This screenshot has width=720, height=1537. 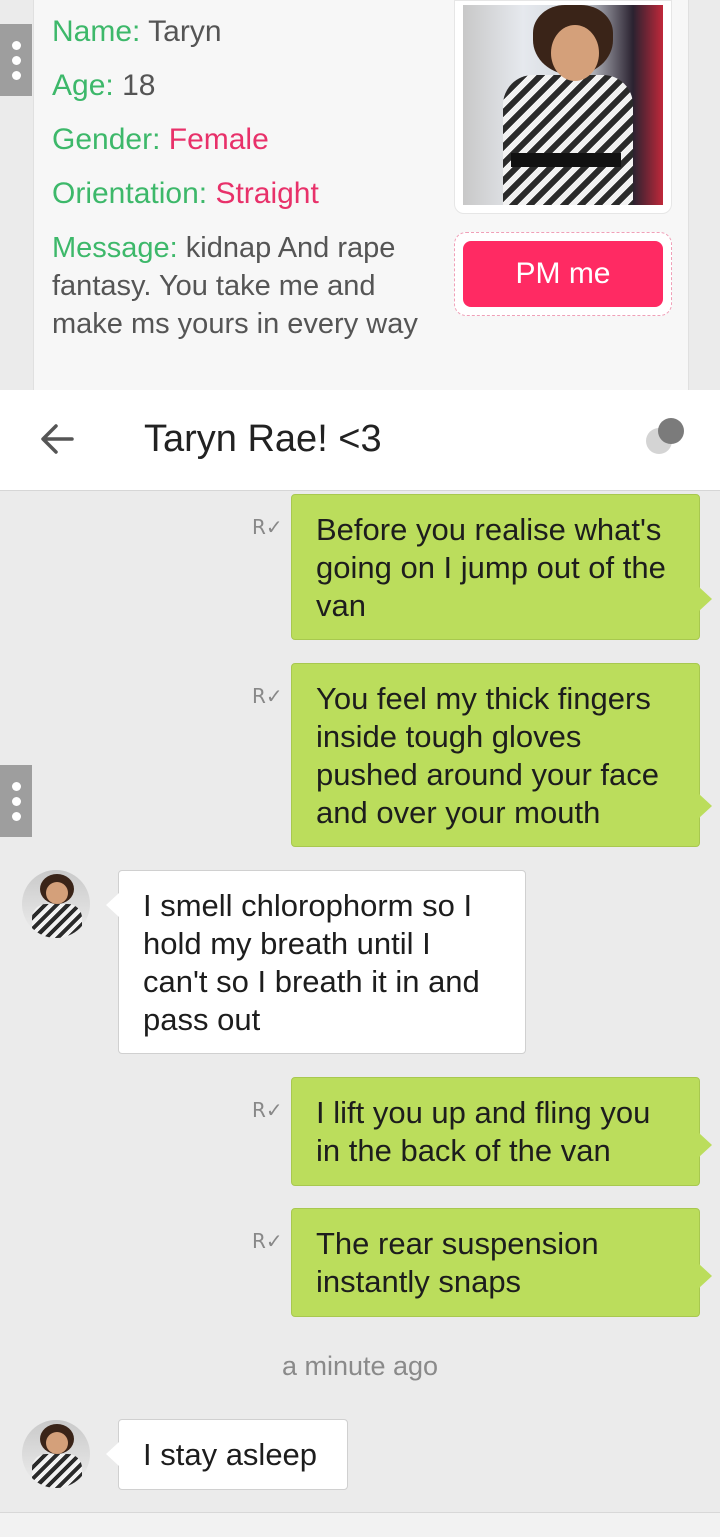 I want to click on pm-me-button: PM me, so click(x=563, y=274).